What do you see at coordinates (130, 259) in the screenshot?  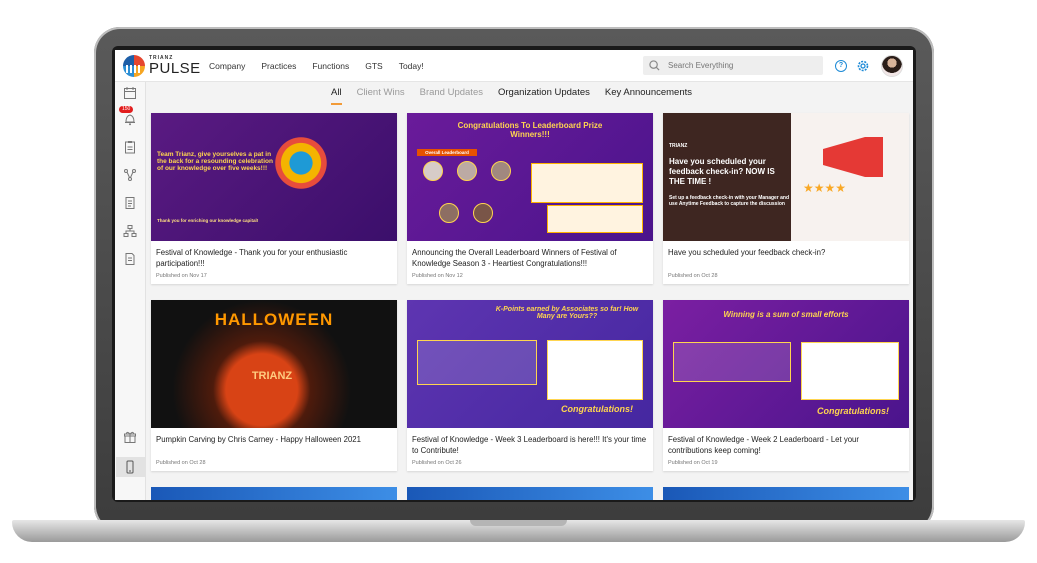 I see `file-icon` at bounding box center [130, 259].